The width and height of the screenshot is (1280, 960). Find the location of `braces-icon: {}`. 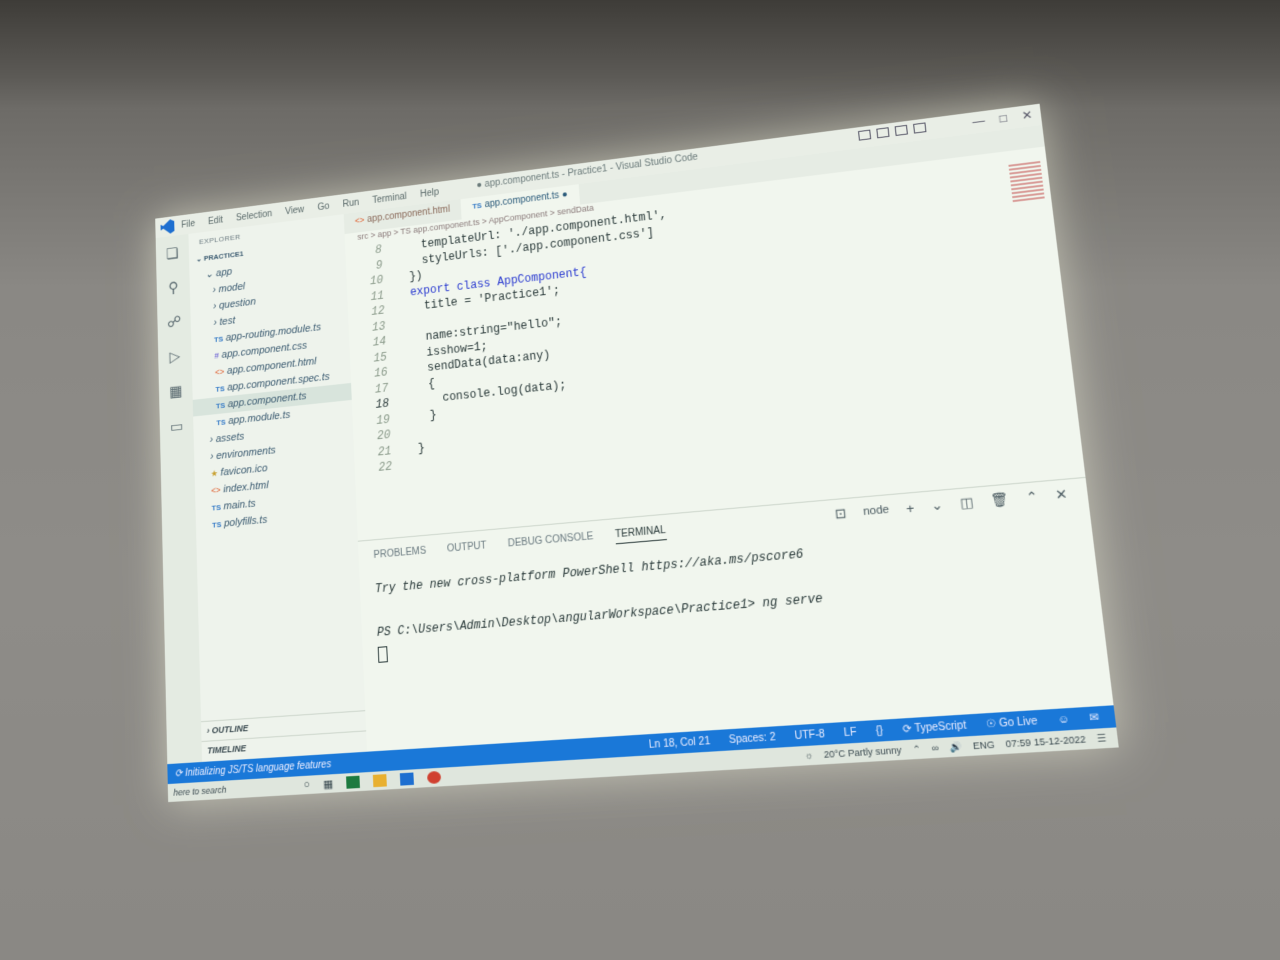

braces-icon: {} is located at coordinates (879, 731).